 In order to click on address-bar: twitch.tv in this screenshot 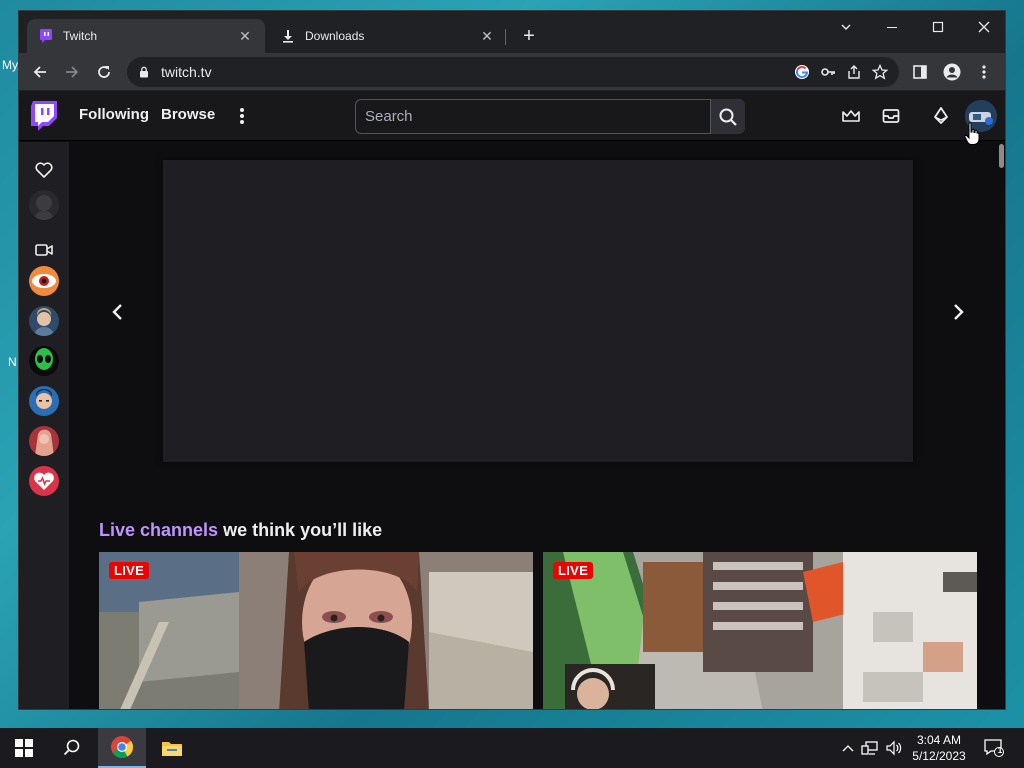, I will do `click(513, 72)`.